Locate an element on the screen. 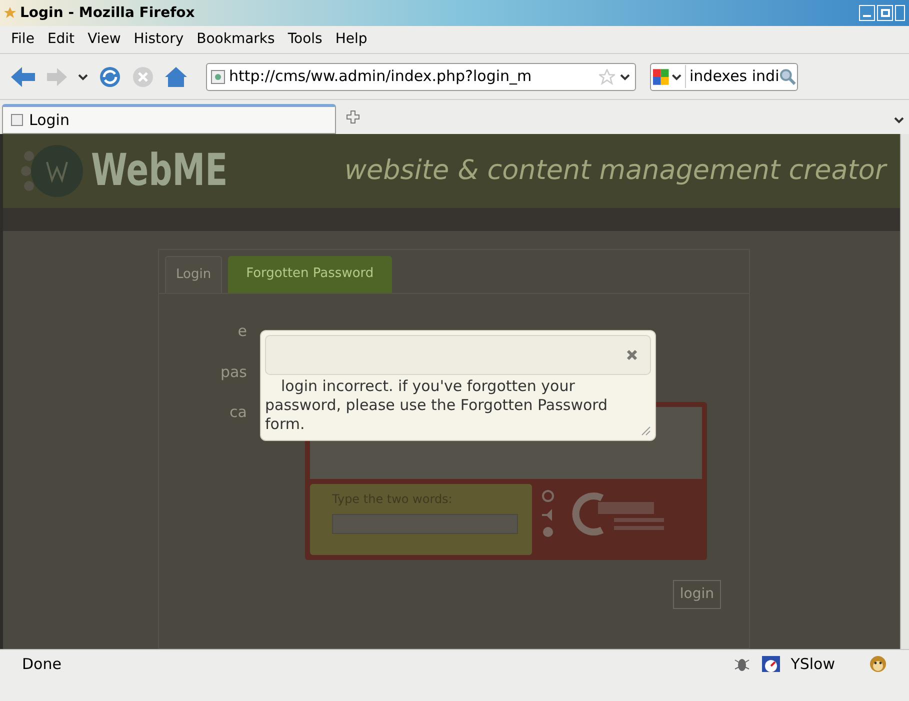  star-icon is located at coordinates (10, 13).